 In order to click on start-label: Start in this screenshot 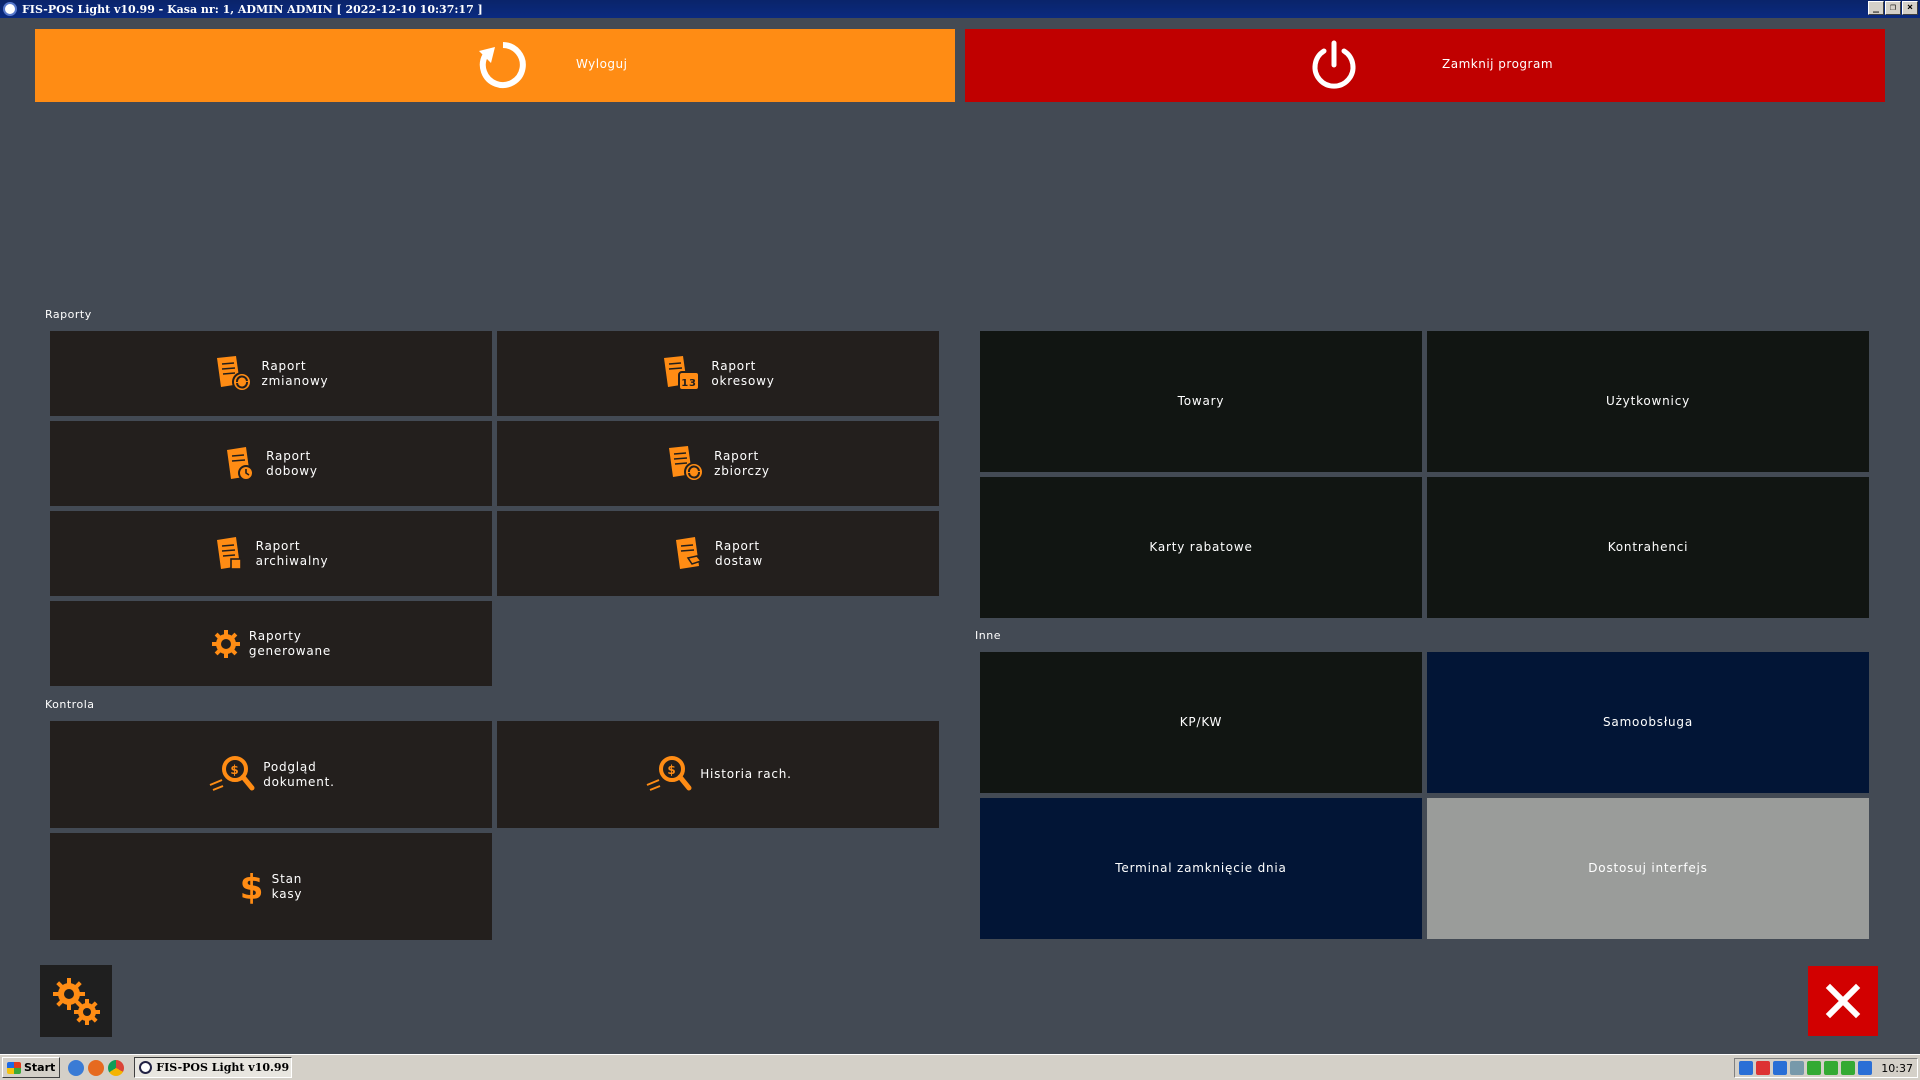, I will do `click(40, 1067)`.